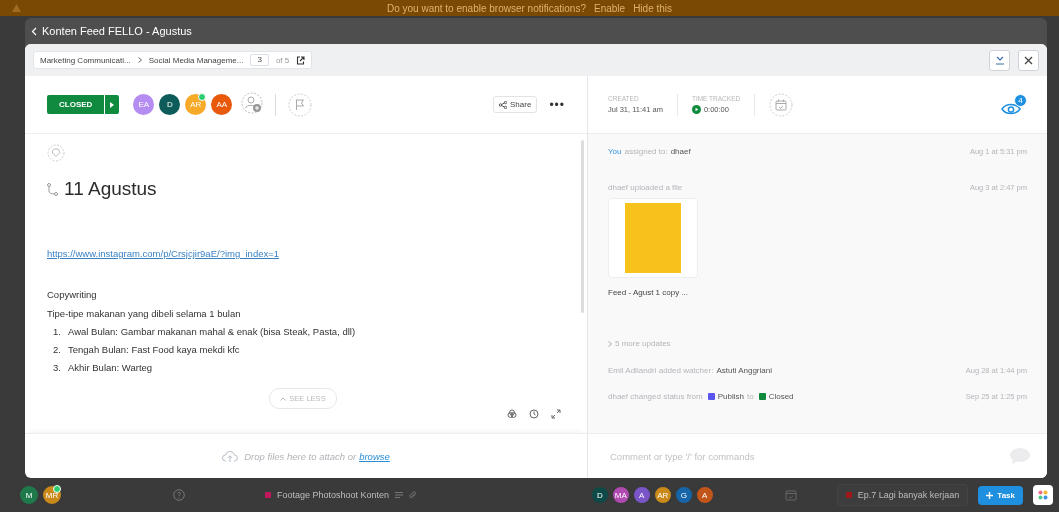 The width and height of the screenshot is (1059, 512). I want to click on notification-message: Do you want to enable browser notifications?, so click(486, 8).